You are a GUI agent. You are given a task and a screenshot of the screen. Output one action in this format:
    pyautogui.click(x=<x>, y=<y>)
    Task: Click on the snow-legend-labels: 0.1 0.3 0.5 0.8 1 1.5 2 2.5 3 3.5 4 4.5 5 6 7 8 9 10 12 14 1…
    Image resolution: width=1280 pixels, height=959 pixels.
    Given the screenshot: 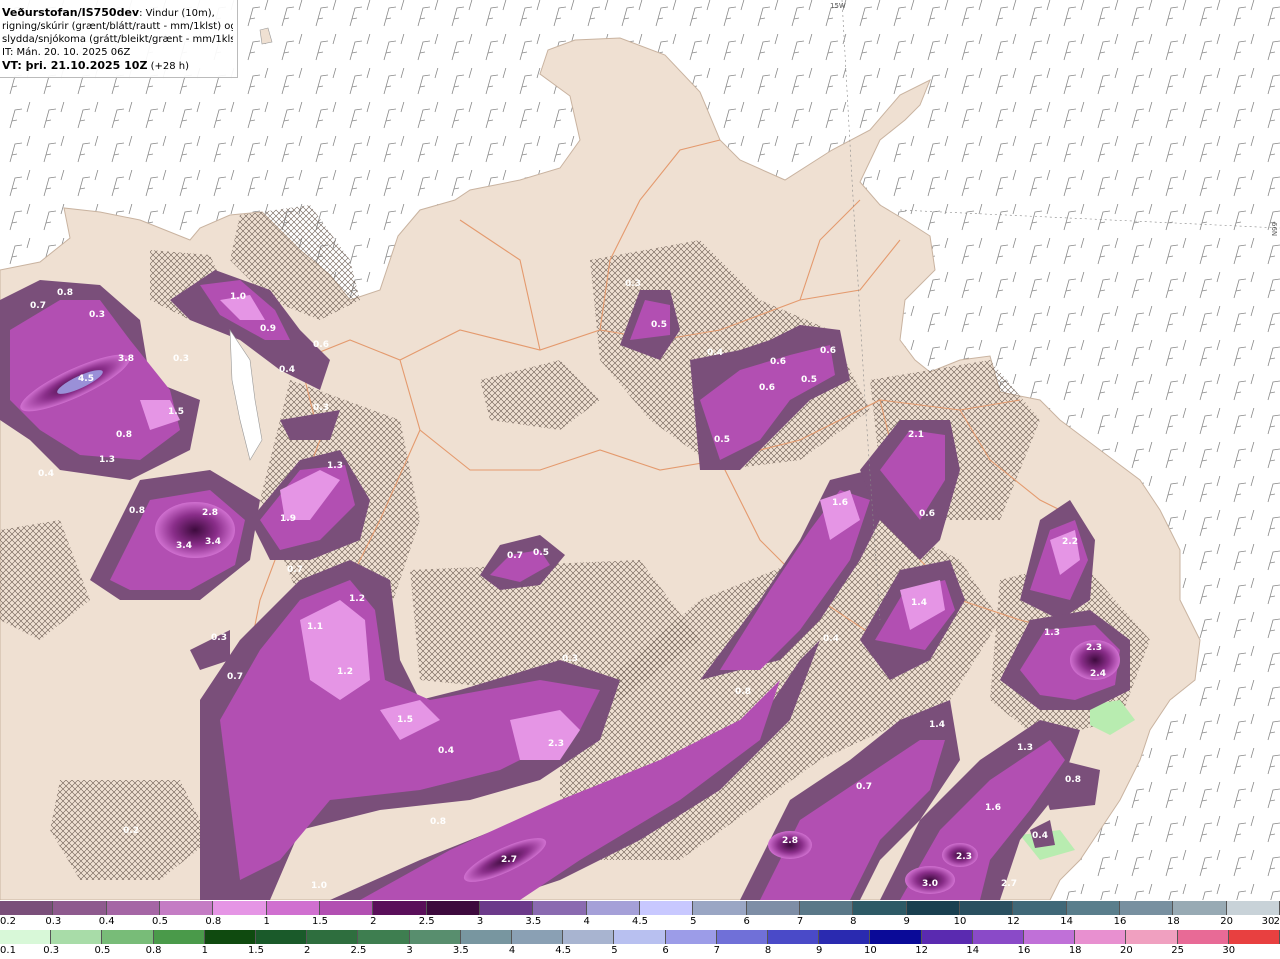 What is the action you would take?
    pyautogui.click(x=640, y=951)
    